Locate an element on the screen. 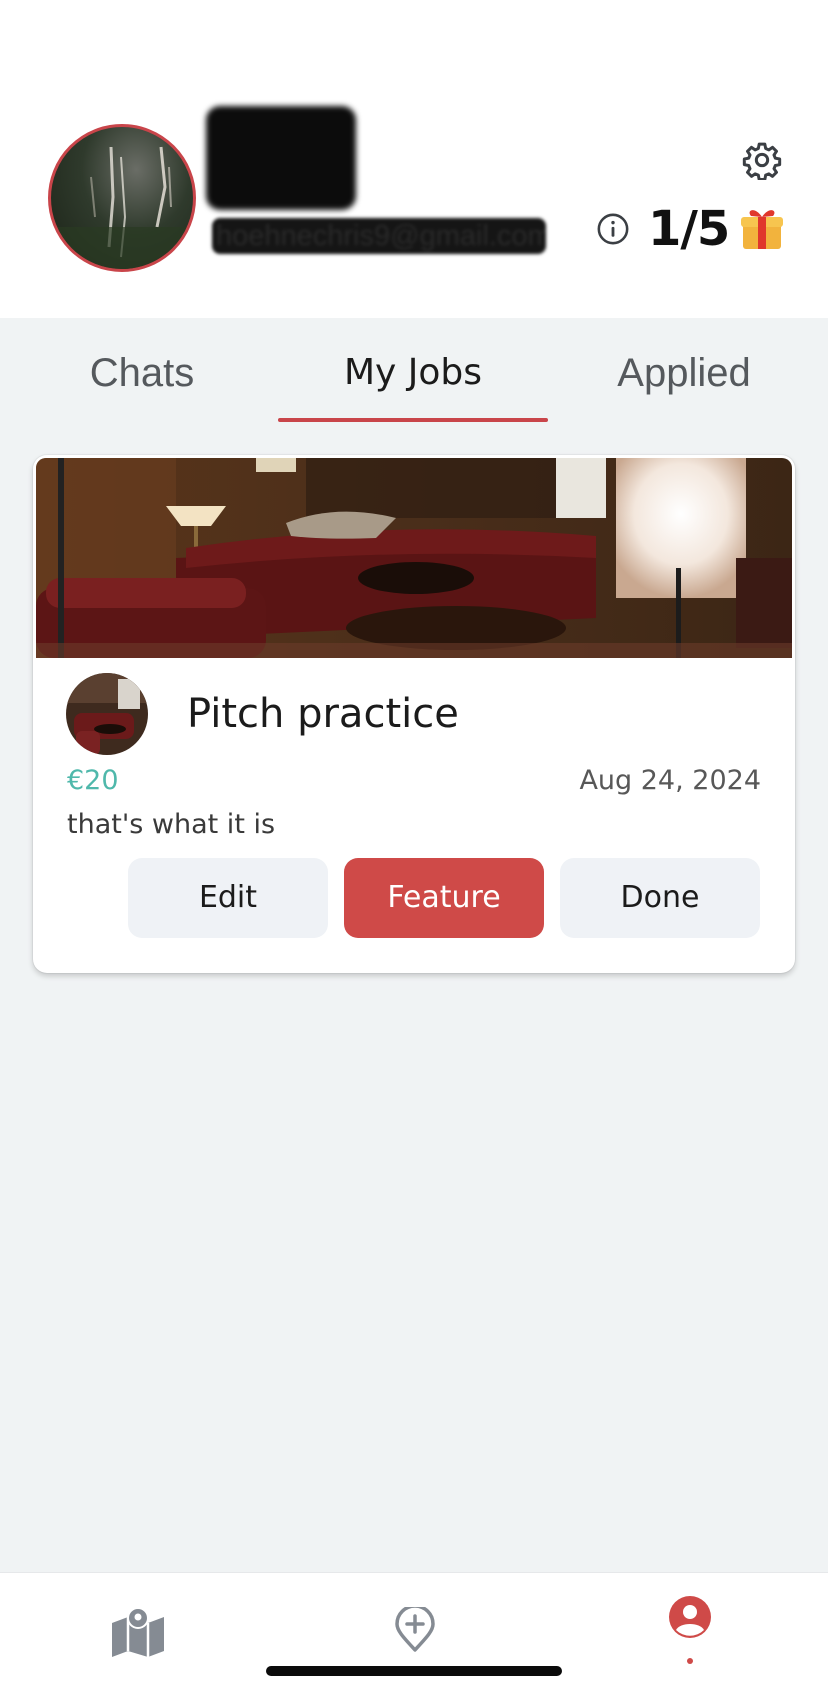  home-indicator is located at coordinates (414, 1671).